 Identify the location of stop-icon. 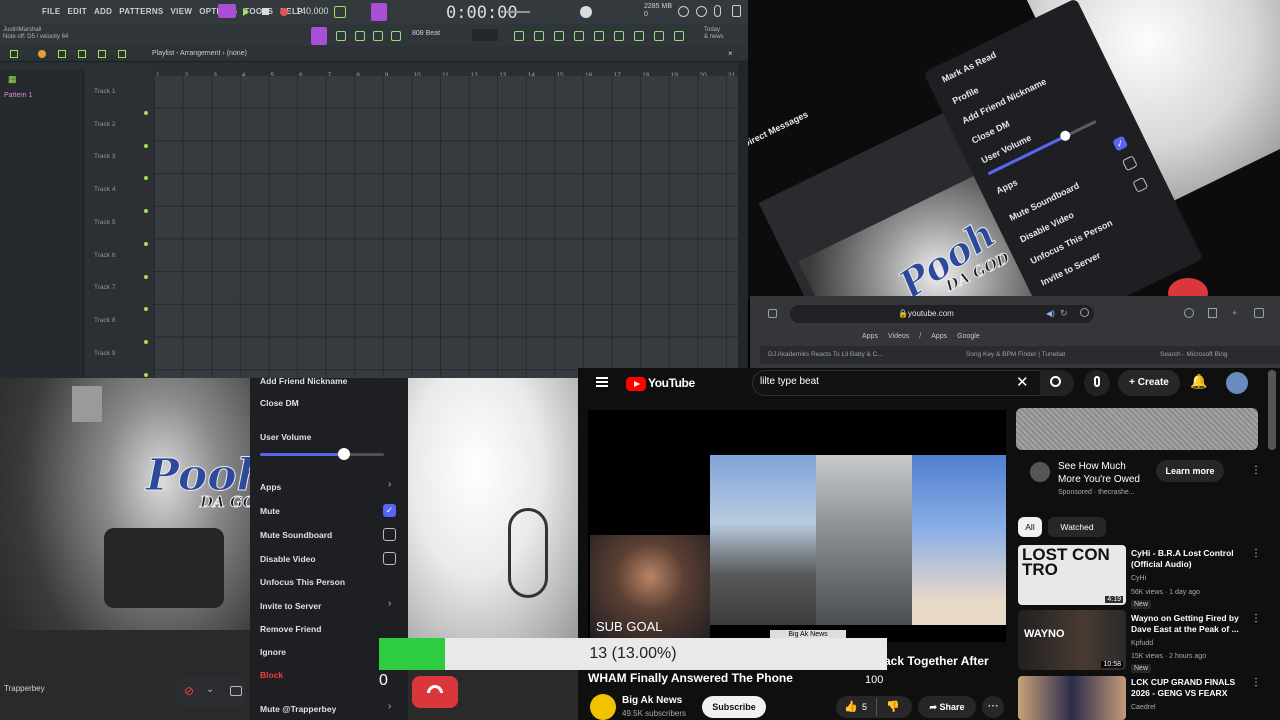
(265, 11).